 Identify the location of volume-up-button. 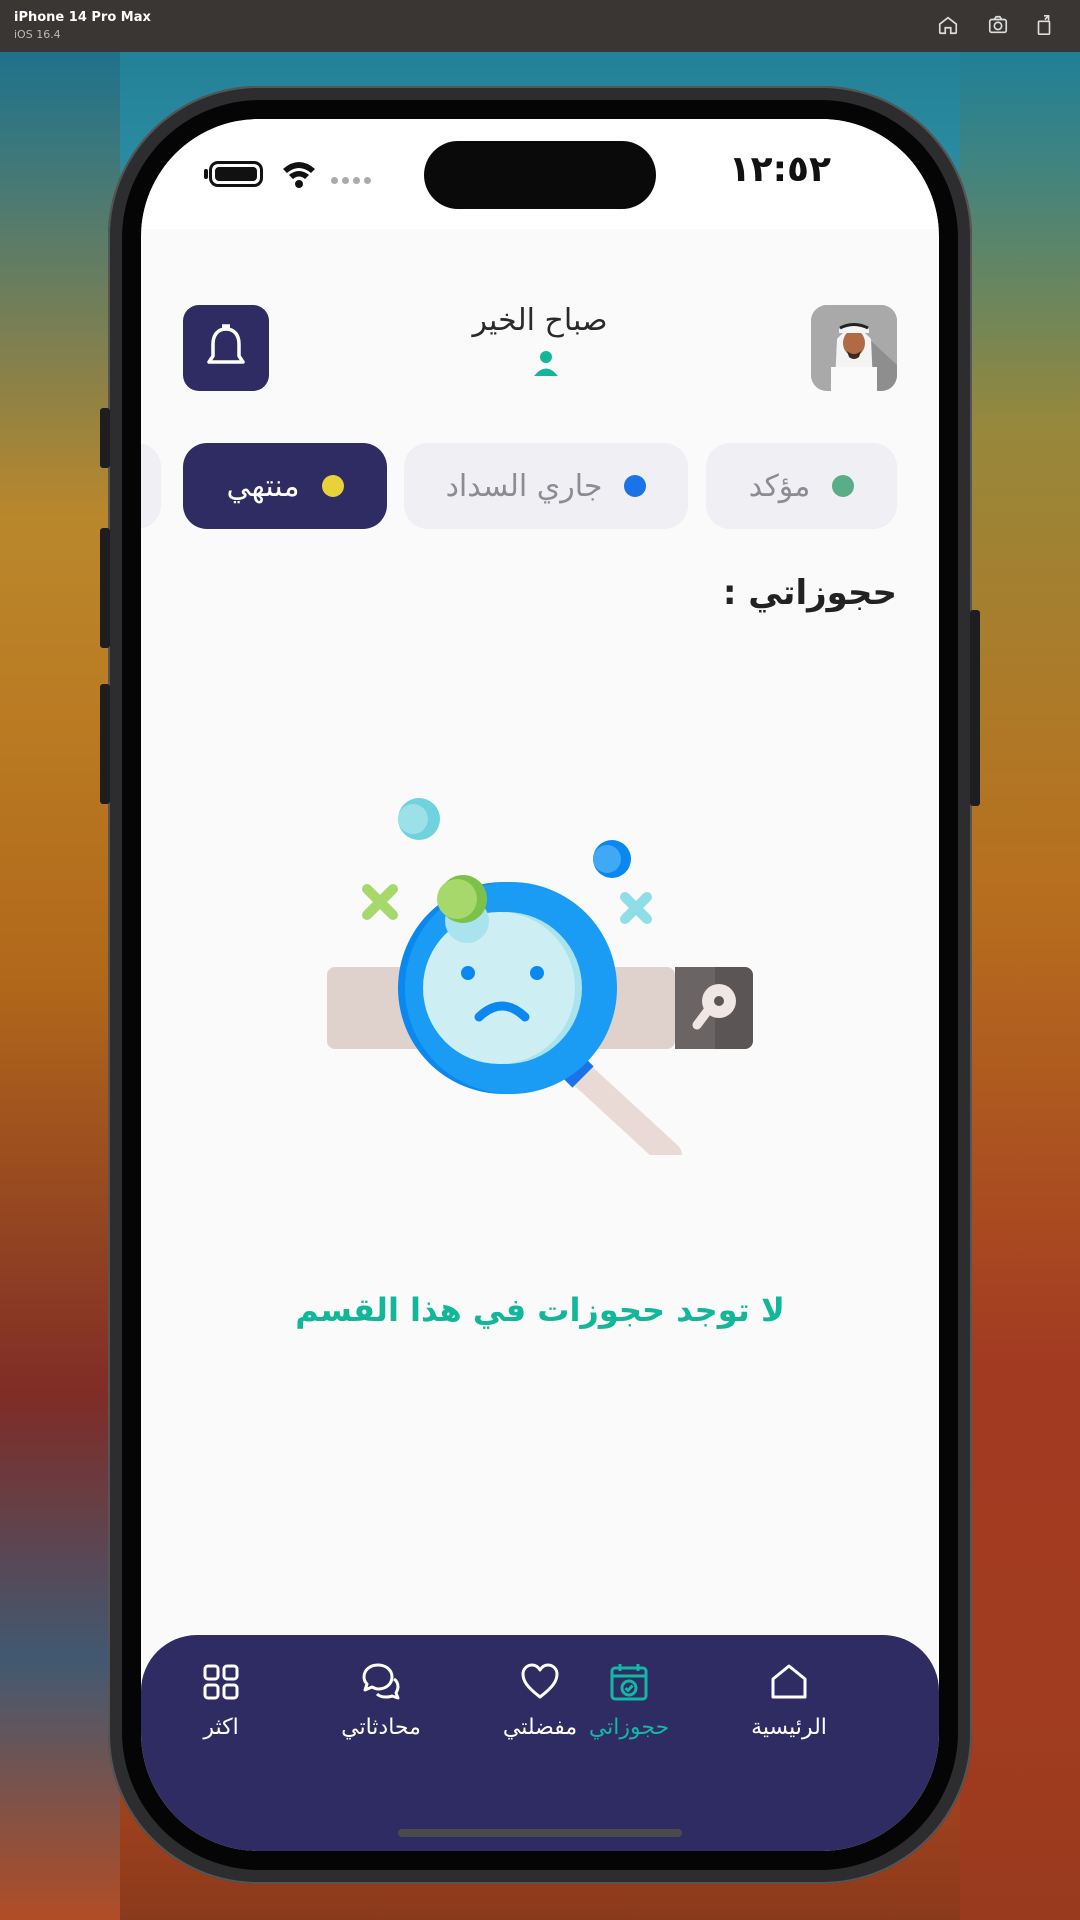
(105, 588).